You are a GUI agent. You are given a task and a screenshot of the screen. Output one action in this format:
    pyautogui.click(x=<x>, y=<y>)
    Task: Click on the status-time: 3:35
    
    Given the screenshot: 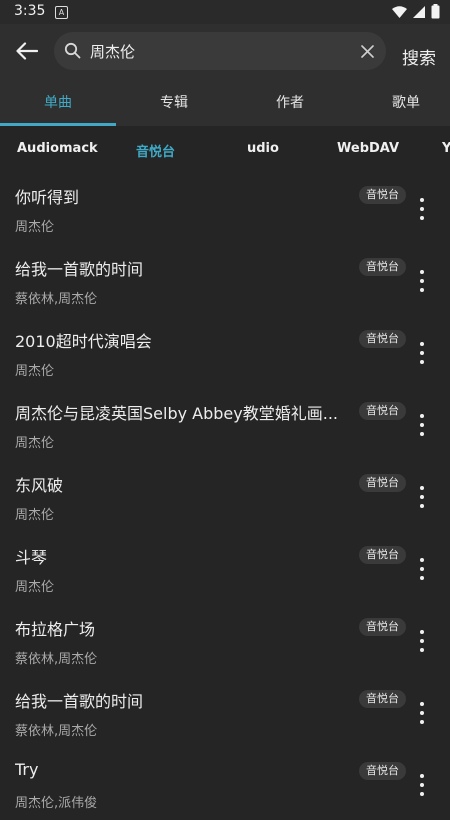 What is the action you would take?
    pyautogui.click(x=30, y=11)
    